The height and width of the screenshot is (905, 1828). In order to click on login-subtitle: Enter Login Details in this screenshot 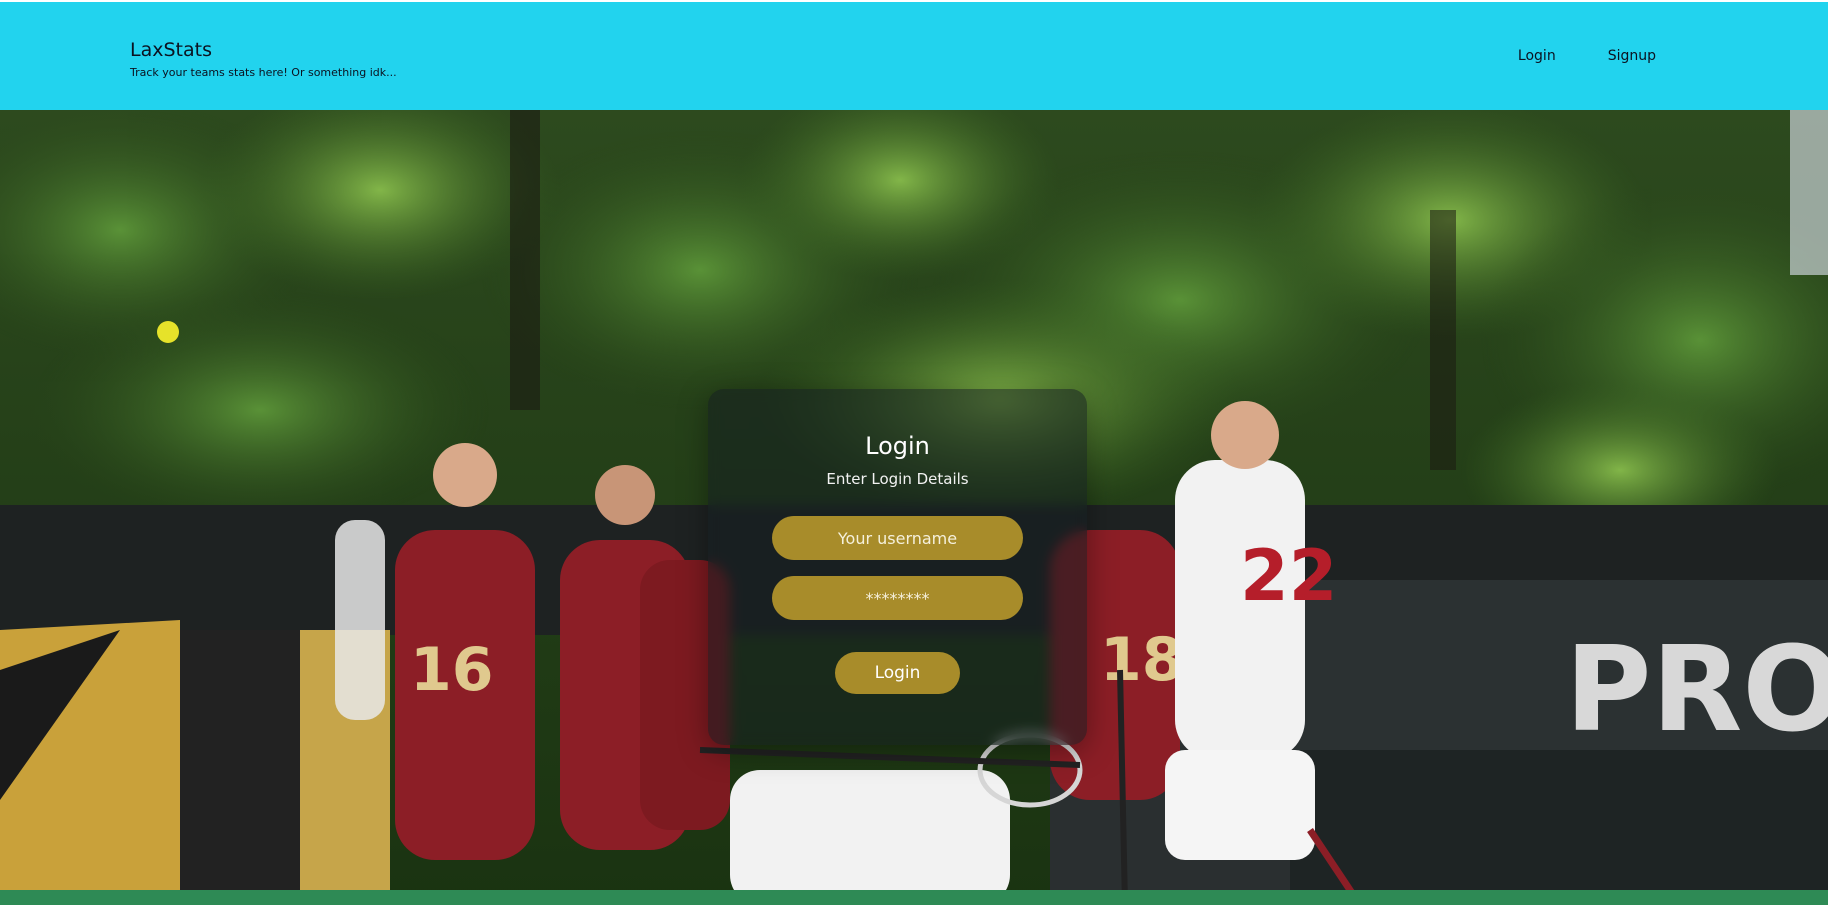, I will do `click(897, 479)`.